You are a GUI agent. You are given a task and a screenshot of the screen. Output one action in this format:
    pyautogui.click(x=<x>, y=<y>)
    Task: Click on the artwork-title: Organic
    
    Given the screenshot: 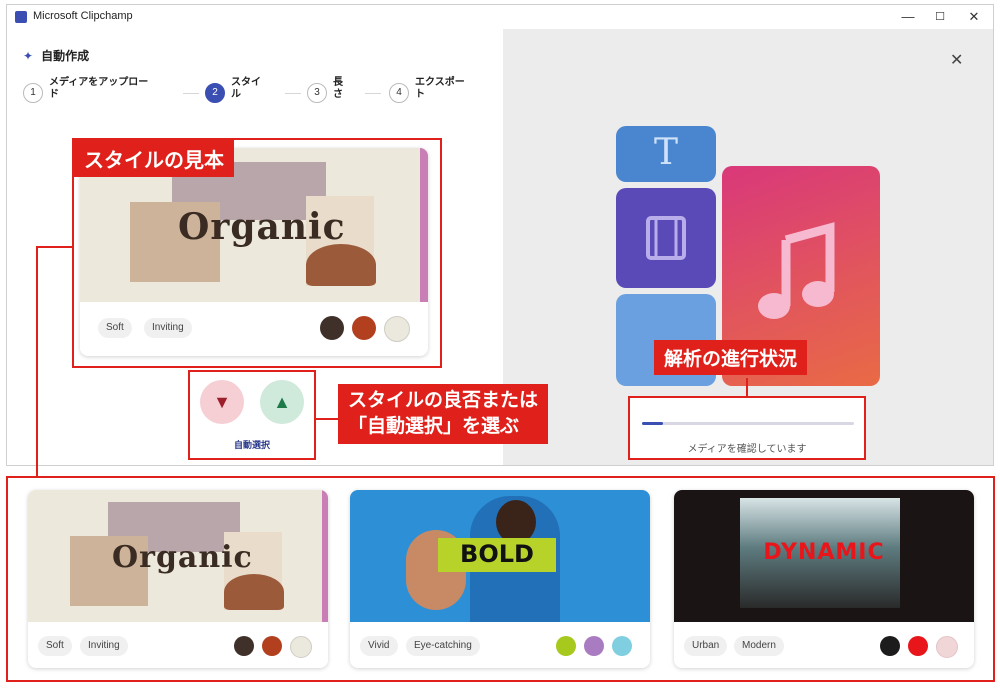 What is the action you would take?
    pyautogui.click(x=182, y=557)
    